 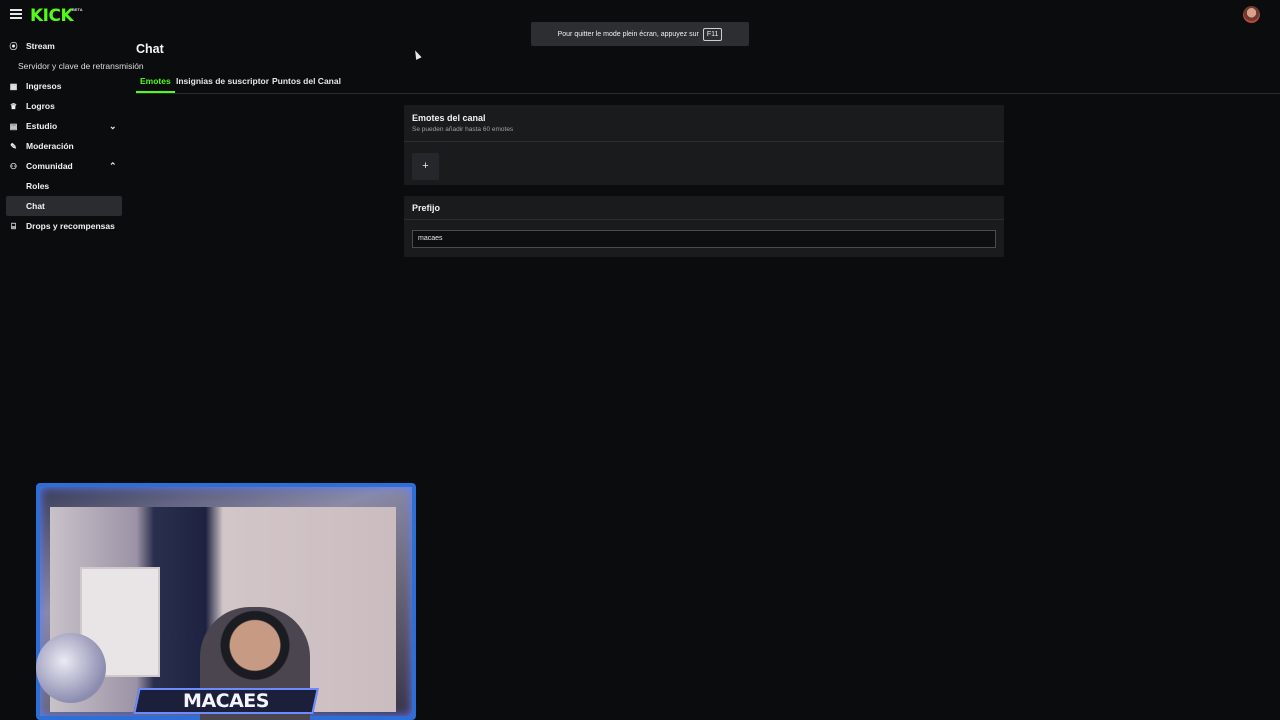 I want to click on sidebar-item-label: Chat, so click(x=35, y=206).